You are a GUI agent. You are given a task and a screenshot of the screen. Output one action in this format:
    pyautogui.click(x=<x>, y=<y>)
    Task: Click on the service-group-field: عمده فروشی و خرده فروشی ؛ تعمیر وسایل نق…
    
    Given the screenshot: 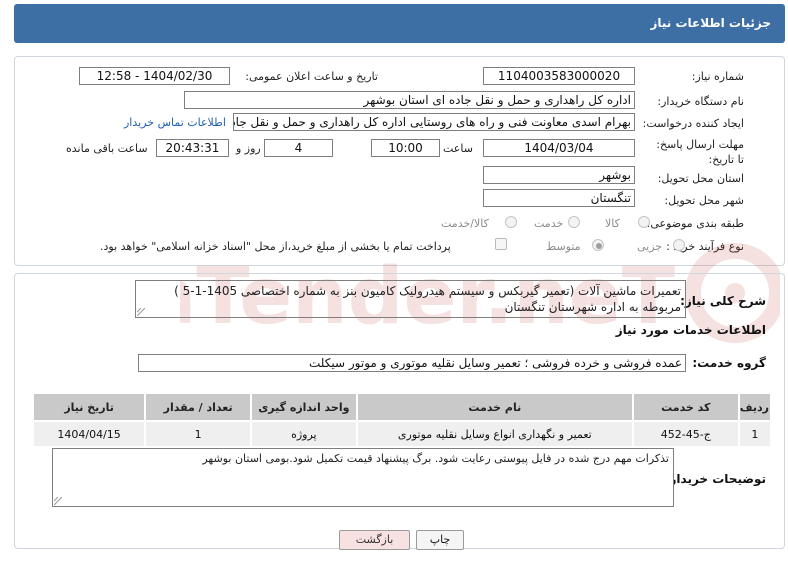 What is the action you would take?
    pyautogui.click(x=412, y=363)
    